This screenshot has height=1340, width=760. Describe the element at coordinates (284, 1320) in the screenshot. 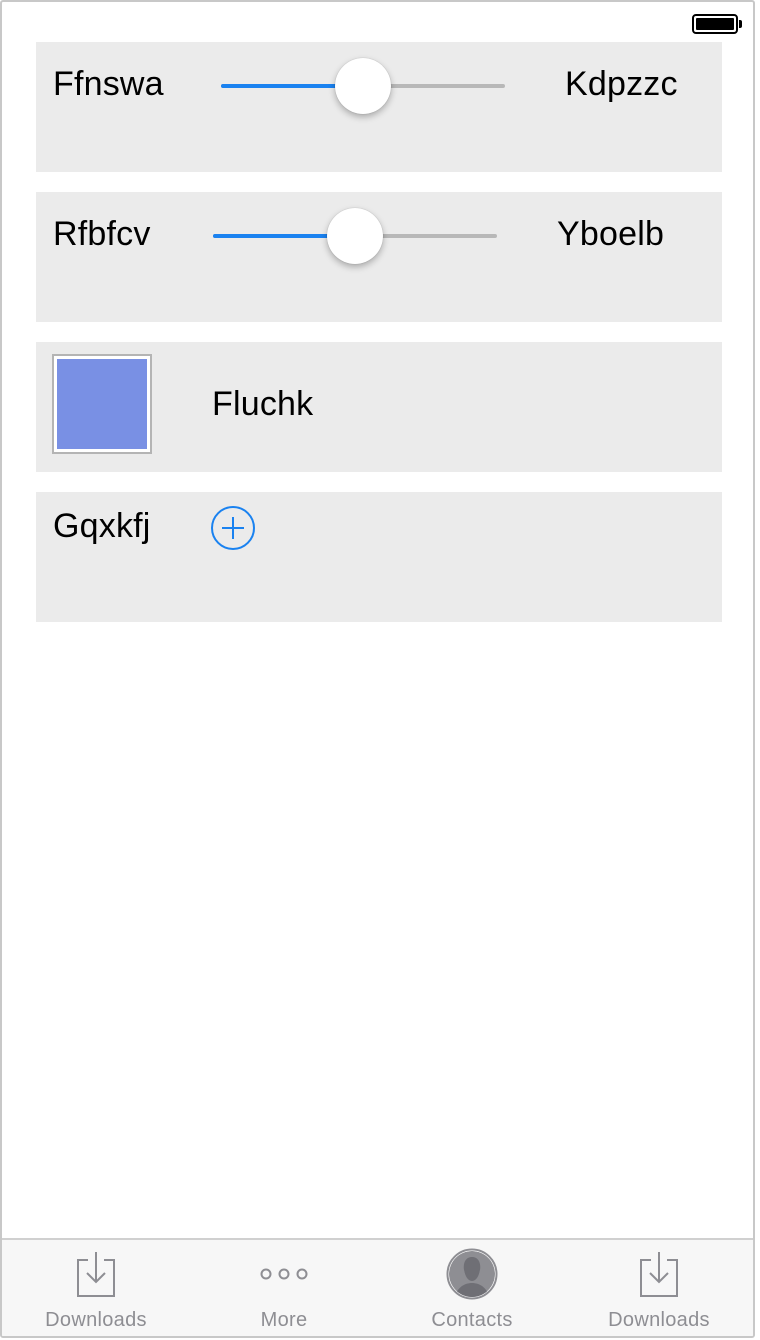

I see `tab-more-label: More` at that location.